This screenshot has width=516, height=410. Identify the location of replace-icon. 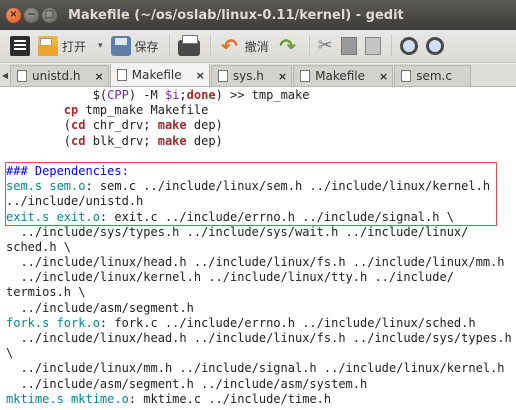
(434, 46).